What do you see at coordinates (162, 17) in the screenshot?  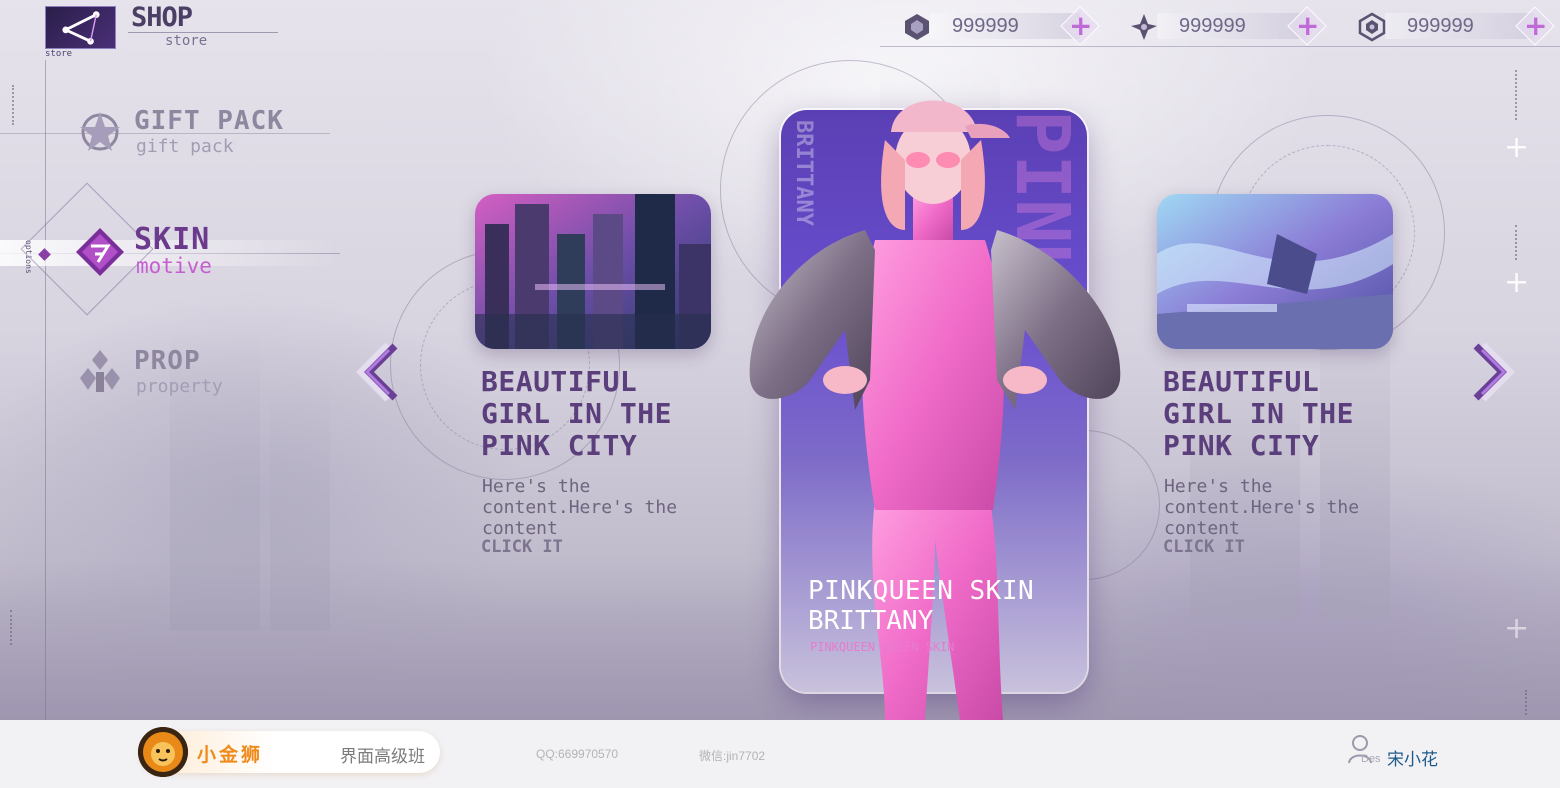 I see `page-title: SHOP` at bounding box center [162, 17].